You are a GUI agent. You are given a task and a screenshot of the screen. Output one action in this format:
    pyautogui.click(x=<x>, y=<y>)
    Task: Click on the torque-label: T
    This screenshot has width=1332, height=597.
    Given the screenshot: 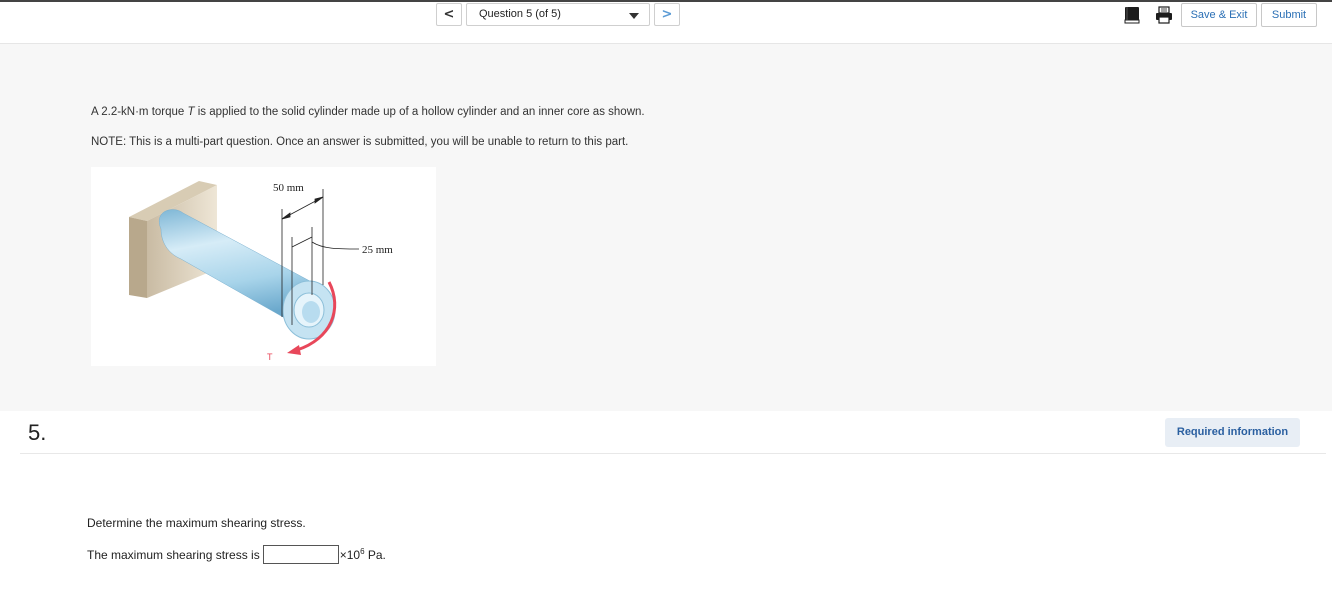 What is the action you would take?
    pyautogui.click(x=270, y=357)
    